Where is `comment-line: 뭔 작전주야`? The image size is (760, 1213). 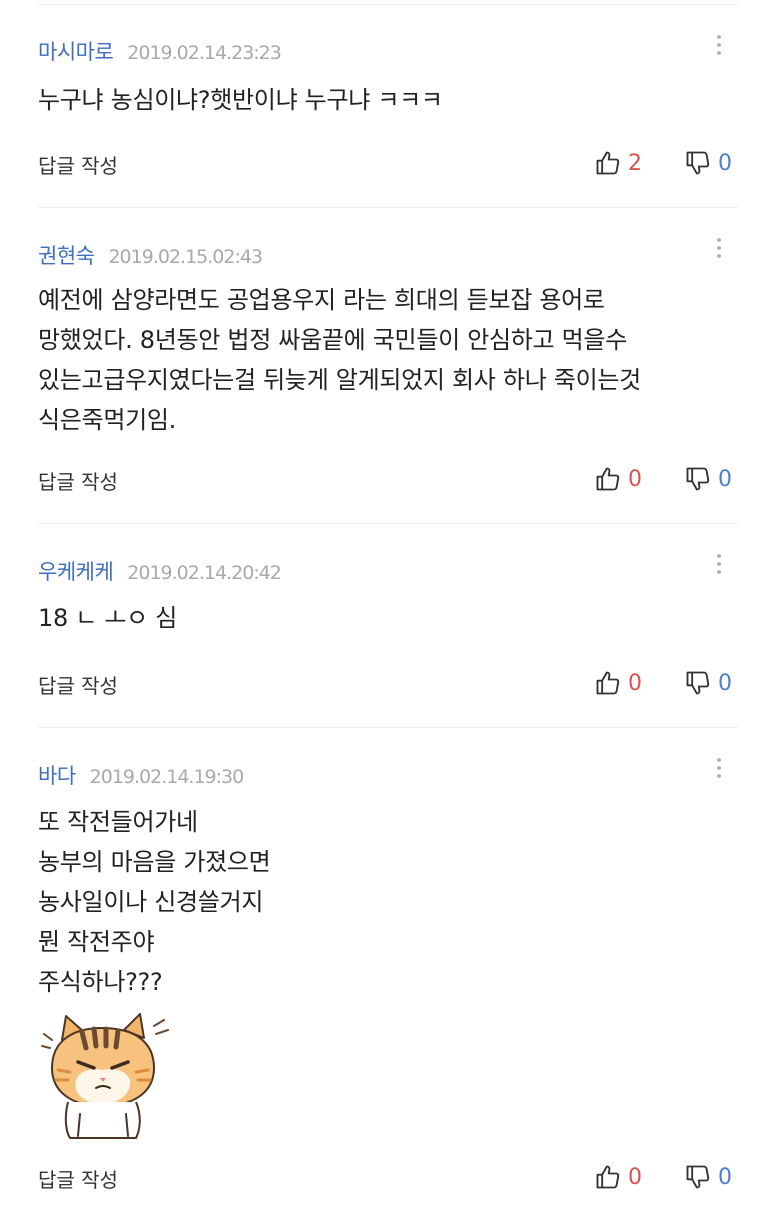
comment-line: 뭔 작전주야 is located at coordinates (96, 942).